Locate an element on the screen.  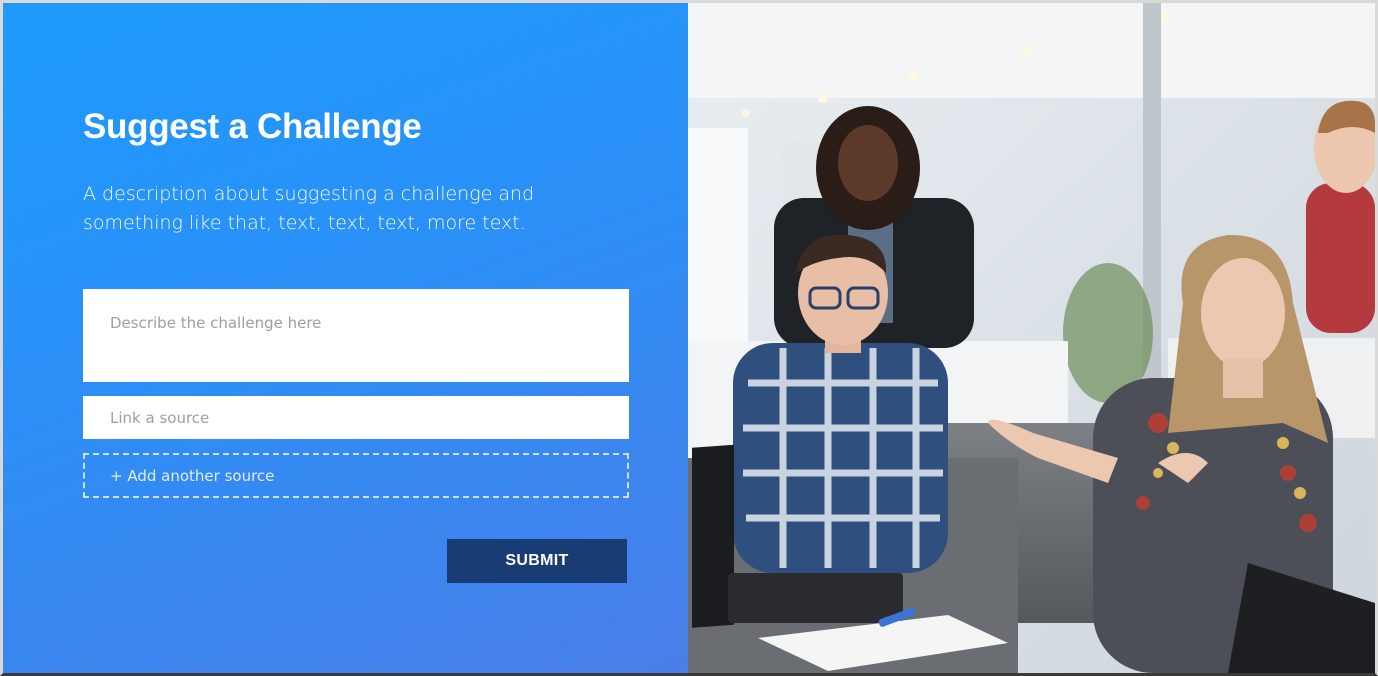
add-source-button: + Add another source is located at coordinates (356, 475).